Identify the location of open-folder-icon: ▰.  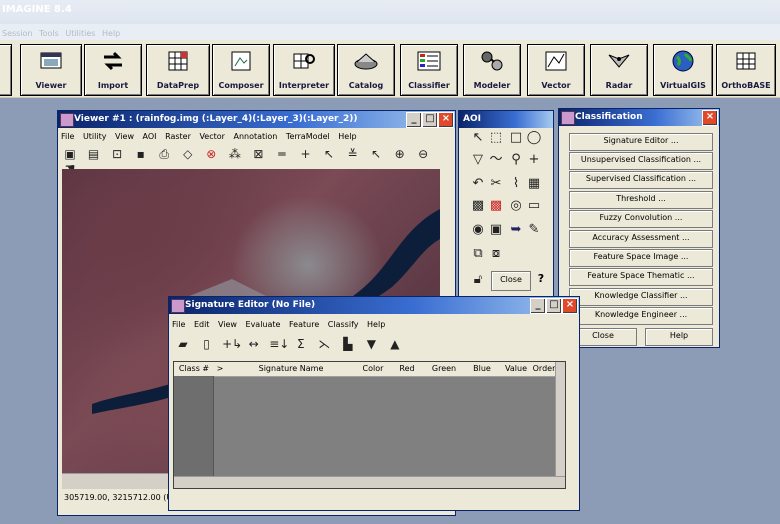
(183, 344).